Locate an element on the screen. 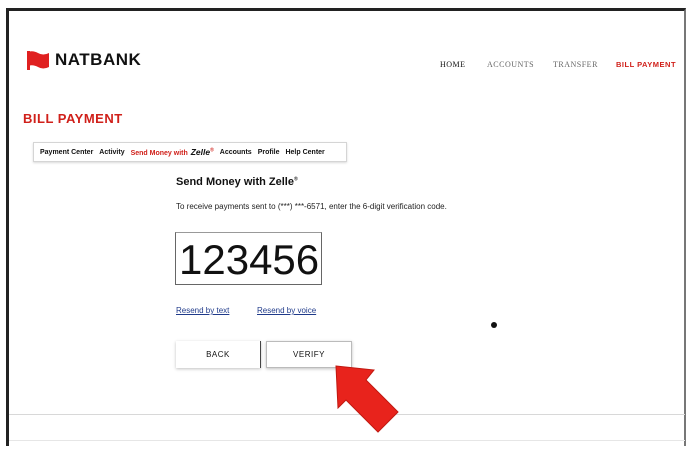 This screenshot has width=689, height=449. brand-logo: NATBANK is located at coordinates (83, 60).